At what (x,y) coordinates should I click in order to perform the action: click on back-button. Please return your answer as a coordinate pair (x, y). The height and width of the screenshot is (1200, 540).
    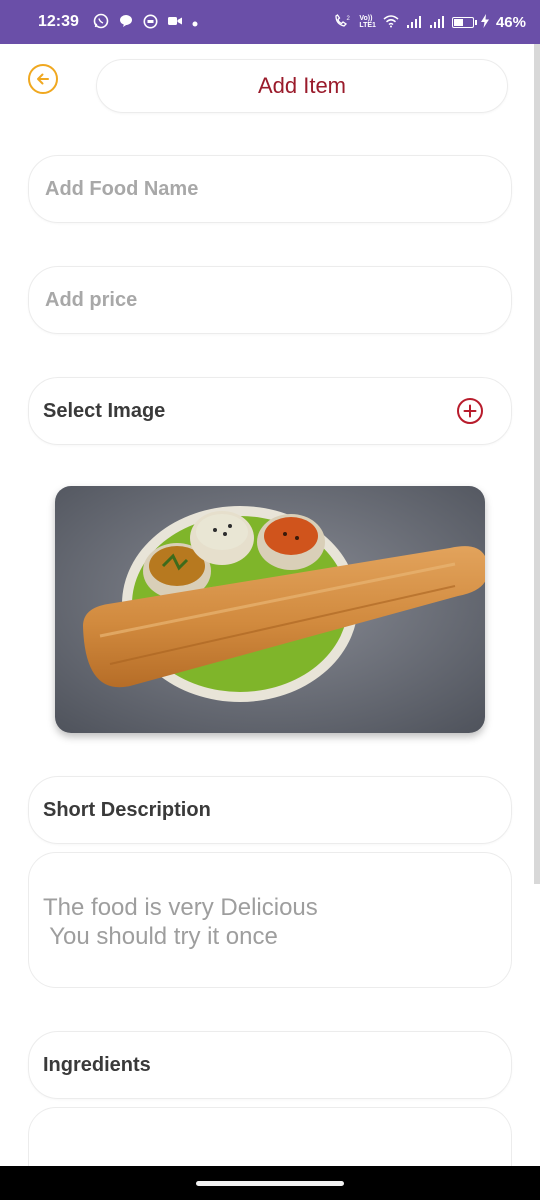
    Looking at the image, I should click on (43, 79).